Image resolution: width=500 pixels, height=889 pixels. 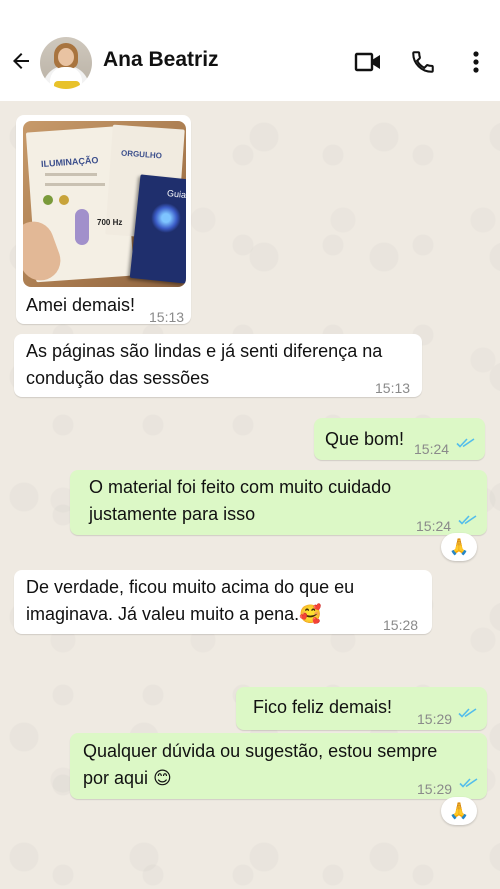 I want to click on more-vertical-icon, so click(x=476, y=62).